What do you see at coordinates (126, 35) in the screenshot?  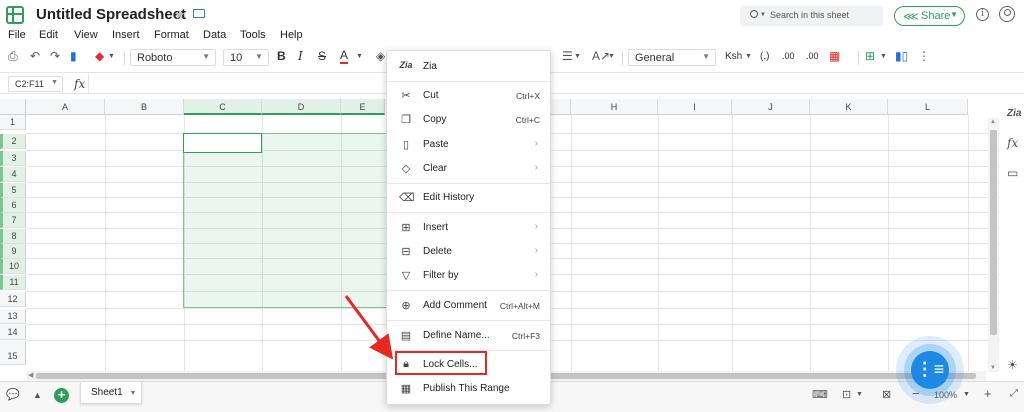 I see `menu-insert: Insert` at bounding box center [126, 35].